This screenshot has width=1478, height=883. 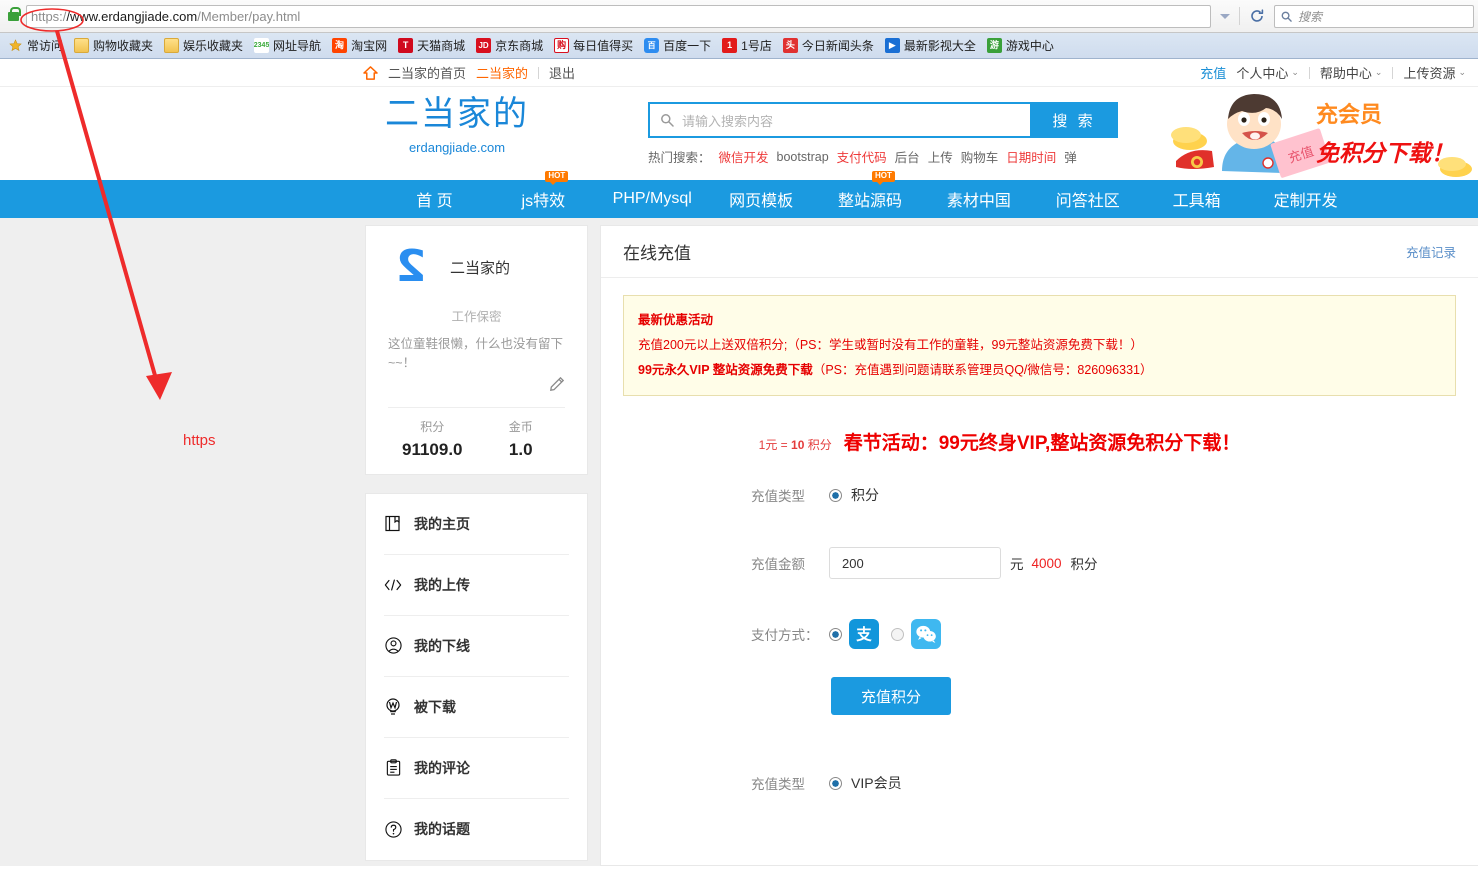 What do you see at coordinates (262, 45) in the screenshot?
I see `2345-icon: 2345` at bounding box center [262, 45].